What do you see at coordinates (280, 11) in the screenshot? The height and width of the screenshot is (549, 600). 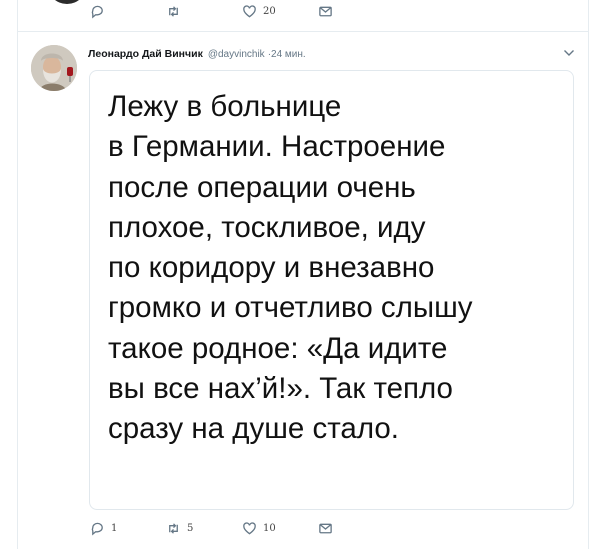 I see `like-action: 20` at bounding box center [280, 11].